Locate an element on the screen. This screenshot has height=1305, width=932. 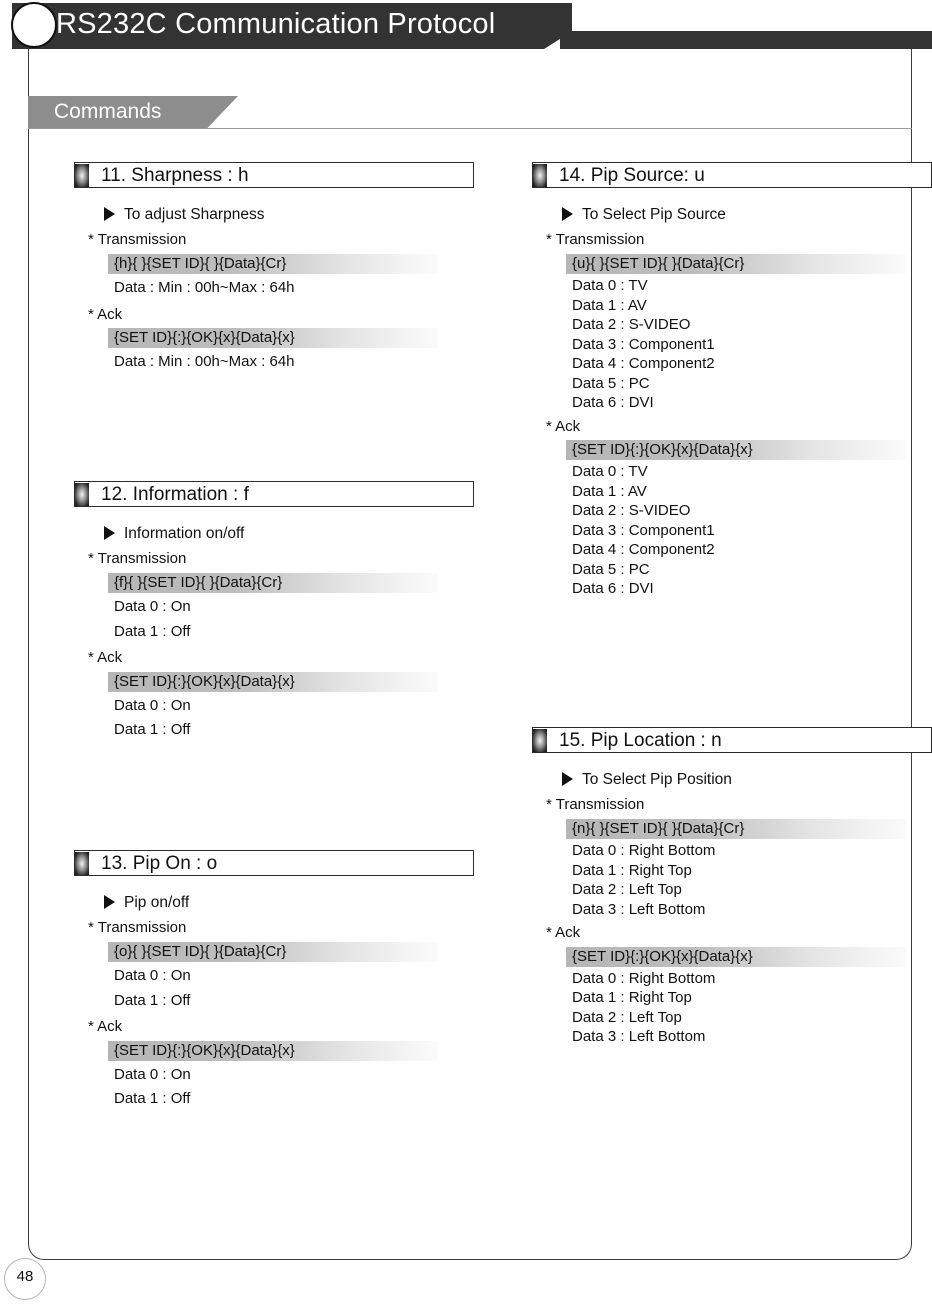
transmission-data-line: Data 4 : Component2 is located at coordinates (643, 364).